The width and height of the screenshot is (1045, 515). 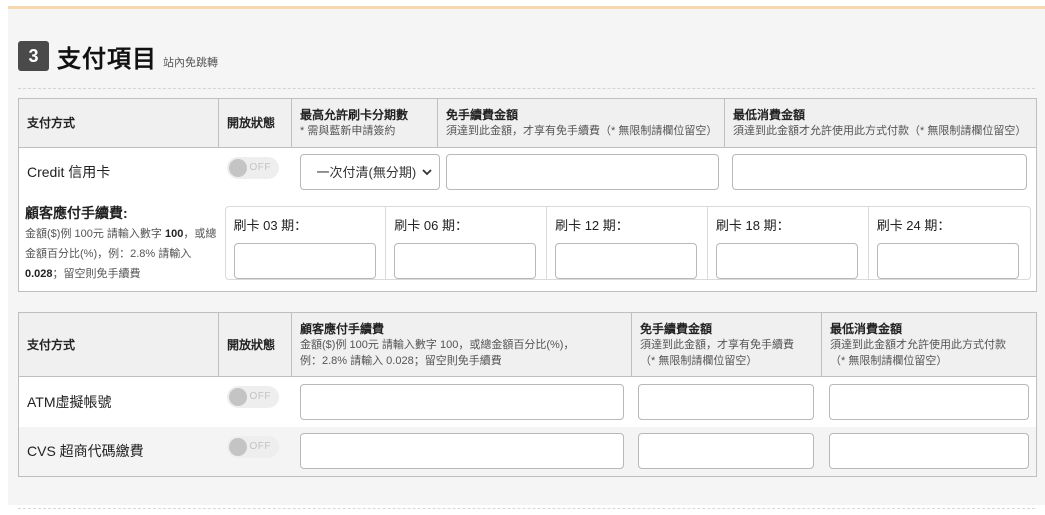 I want to click on cvs-customer-fee-cell, so click(x=461, y=451).